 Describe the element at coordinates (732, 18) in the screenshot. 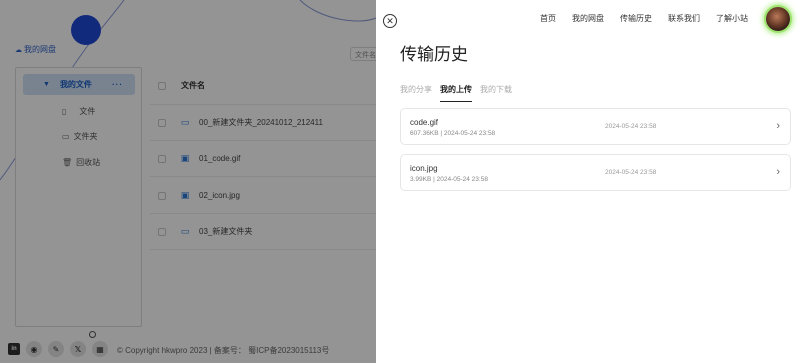

I see `nav-about: 了解小站` at that location.